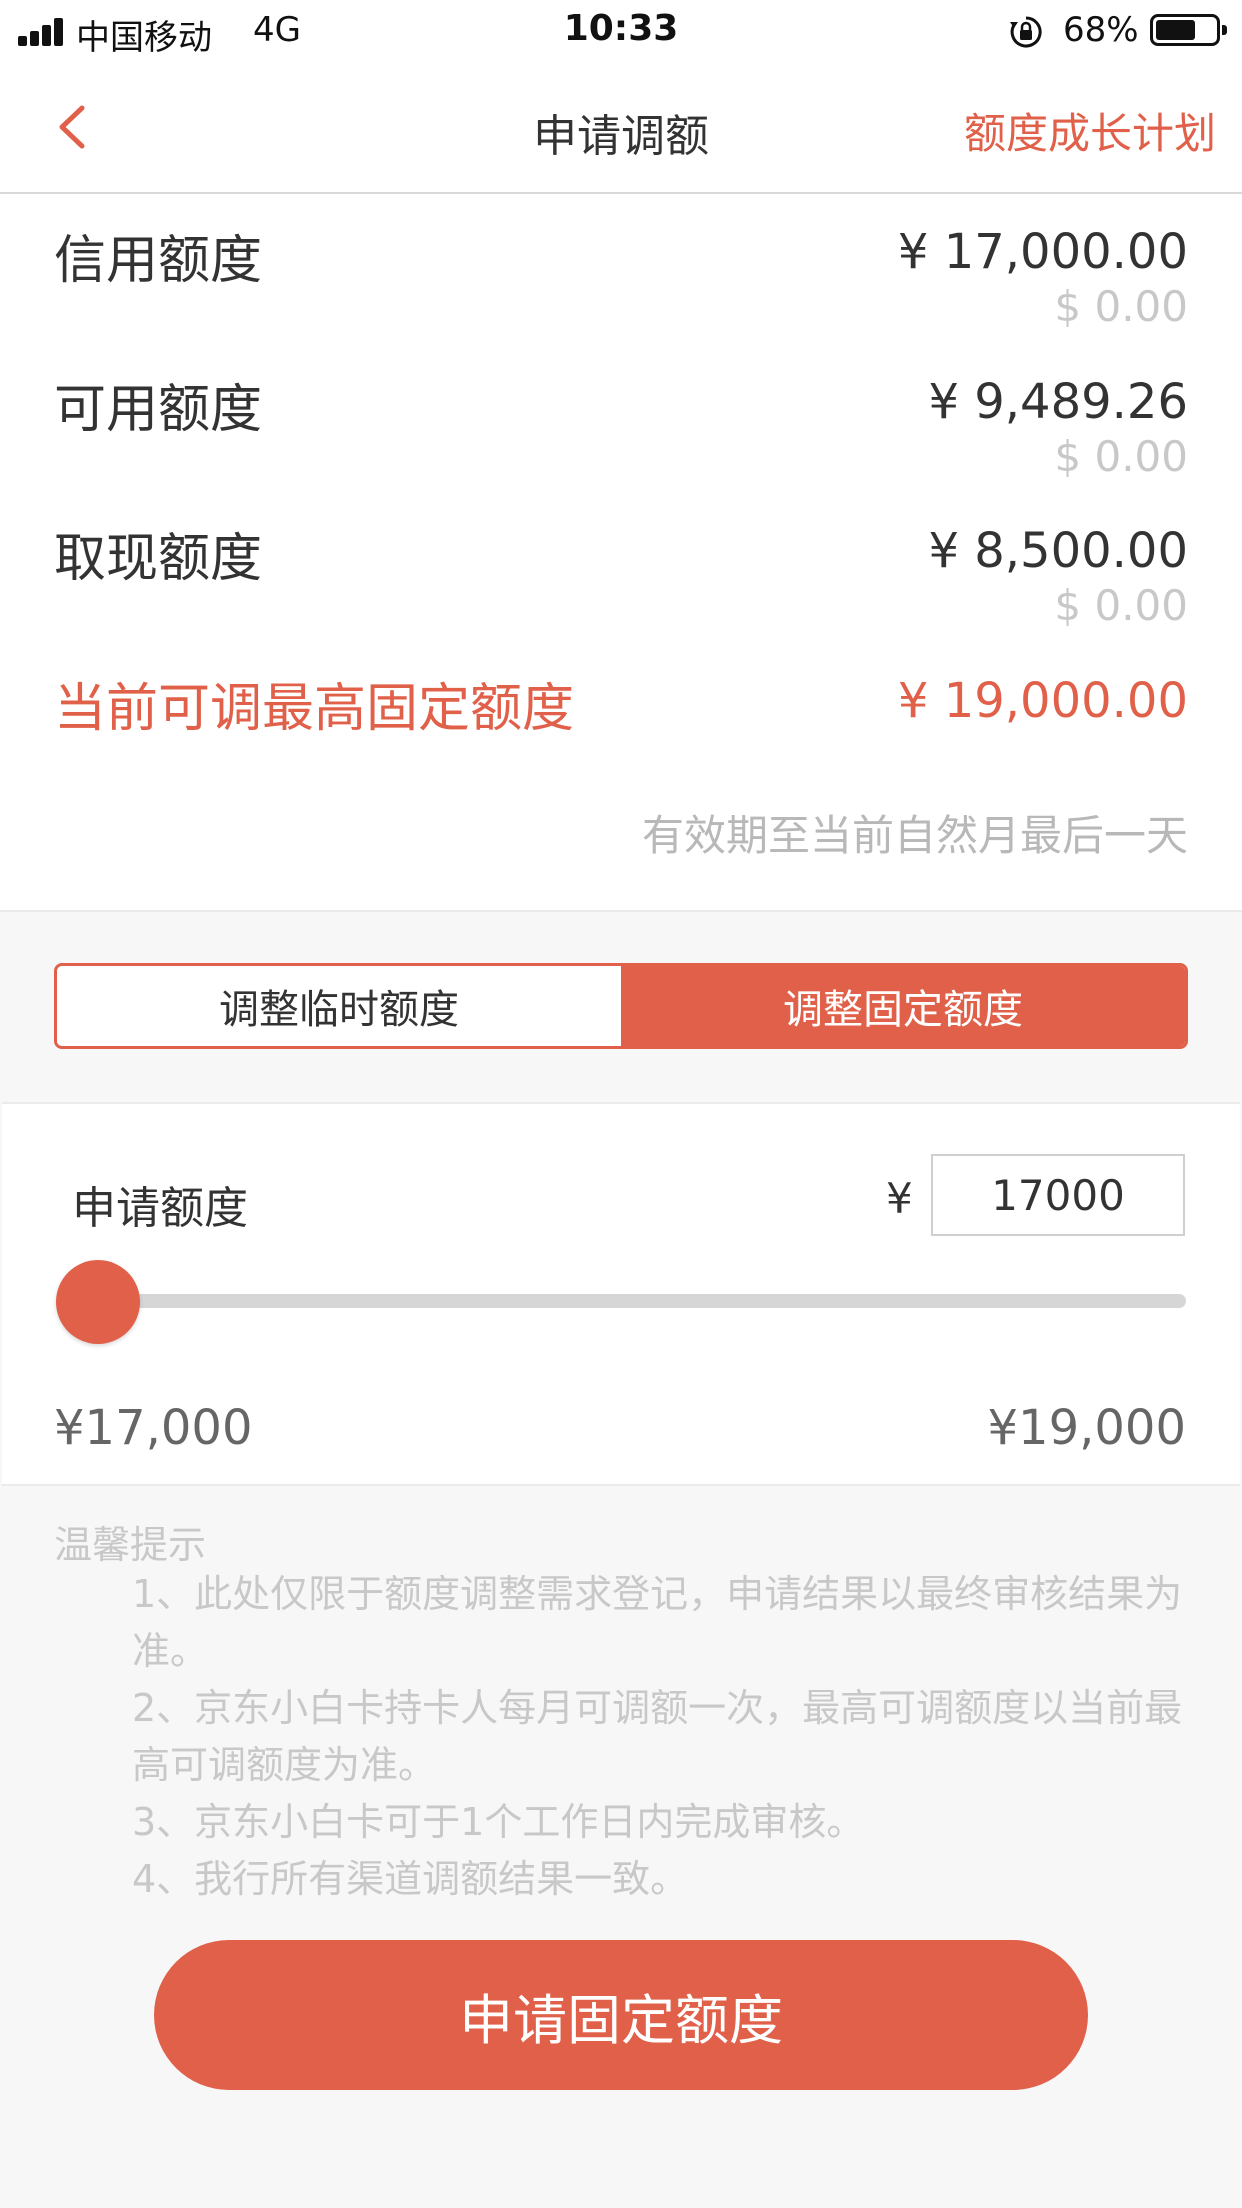  I want to click on tip-item: 2、京东小白卡持卡人每月可调额一次，最高可调额度以当前最高可调额度为准。, so click(657, 1736).